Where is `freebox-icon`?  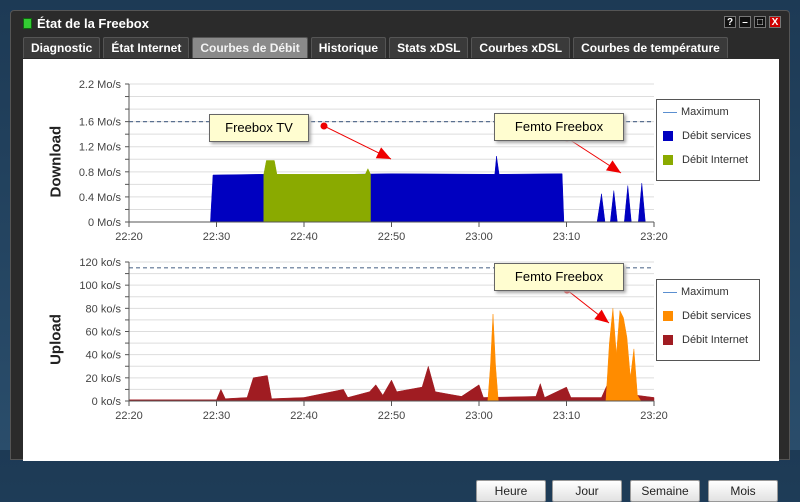 freebox-icon is located at coordinates (27, 23).